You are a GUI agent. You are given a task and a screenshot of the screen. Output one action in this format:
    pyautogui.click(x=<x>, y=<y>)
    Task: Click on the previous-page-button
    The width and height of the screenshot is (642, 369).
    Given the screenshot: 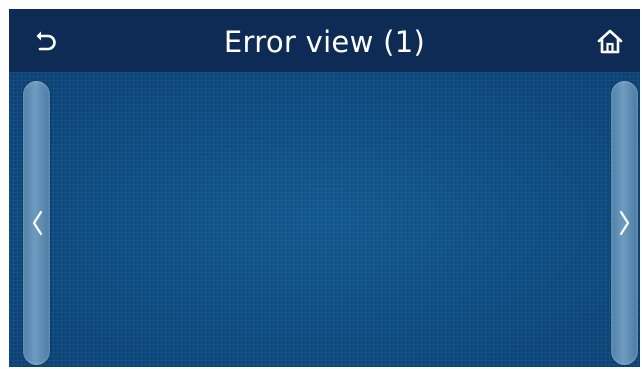 What is the action you would take?
    pyautogui.click(x=36, y=223)
    